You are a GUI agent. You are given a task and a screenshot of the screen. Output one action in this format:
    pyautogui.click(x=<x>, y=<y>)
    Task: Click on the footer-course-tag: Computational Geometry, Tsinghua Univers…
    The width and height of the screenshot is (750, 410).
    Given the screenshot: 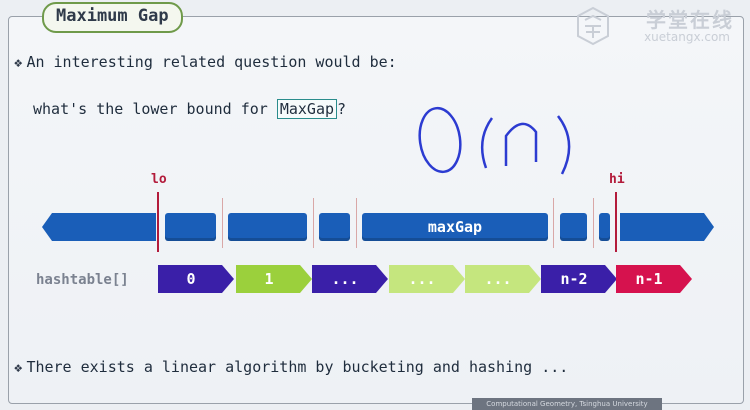 What is the action you would take?
    pyautogui.click(x=567, y=404)
    